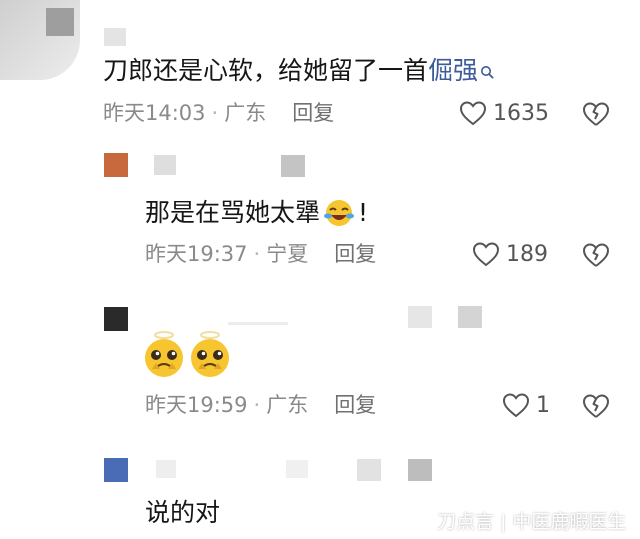 The width and height of the screenshot is (640, 539). Describe the element at coordinates (187, 356) in the screenshot. I see `comment-emoji-row` at that location.